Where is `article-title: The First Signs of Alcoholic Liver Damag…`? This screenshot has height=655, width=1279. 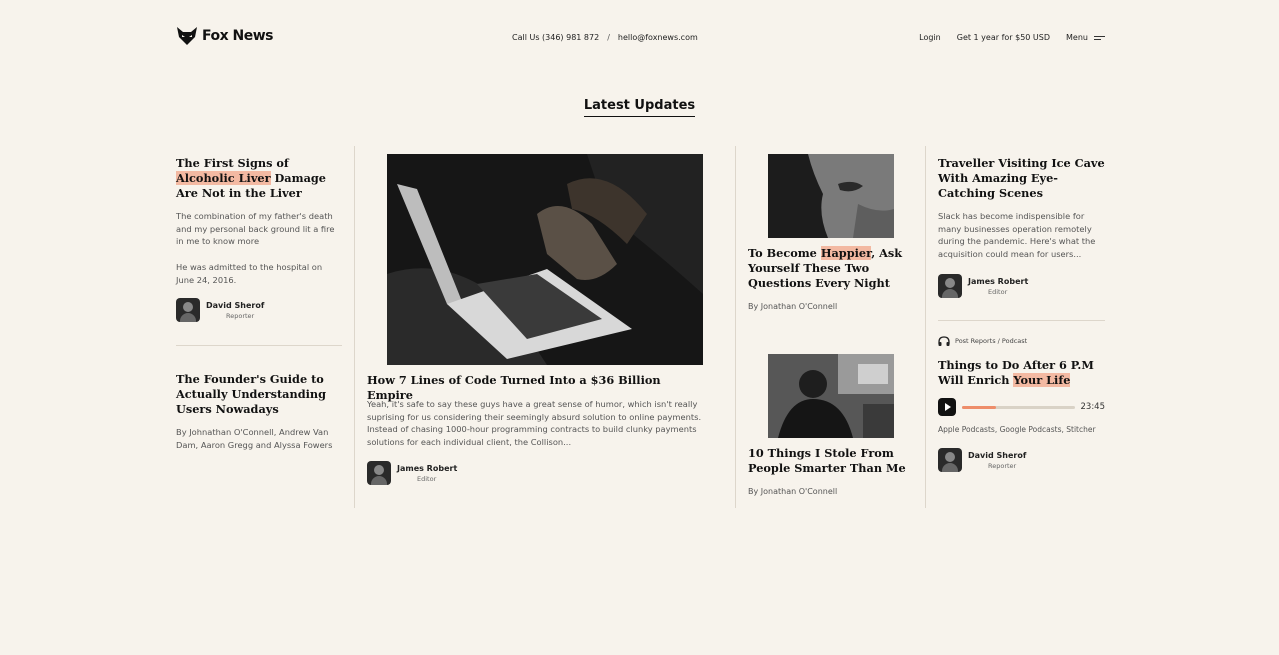
article-title: The First Signs of Alcoholic Liver Damag… is located at coordinates (261, 178).